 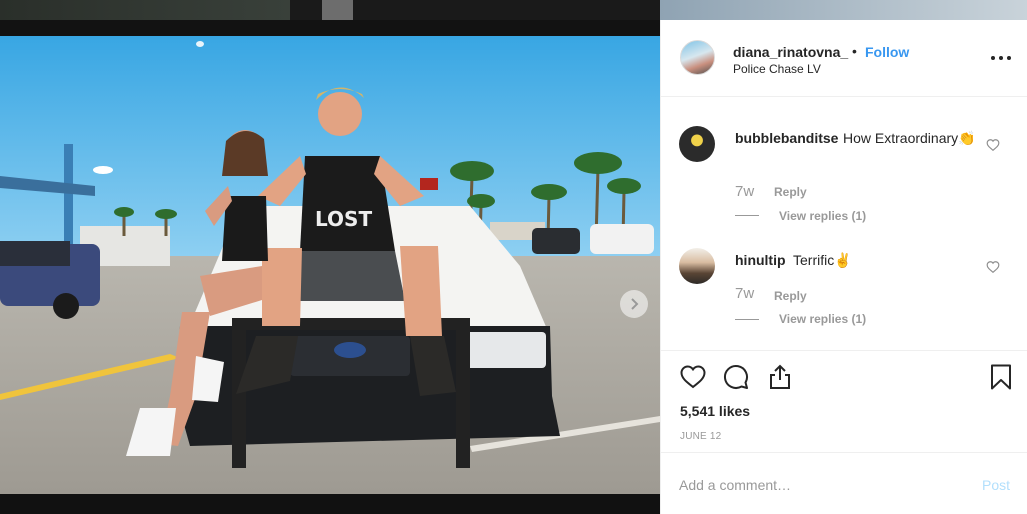 I want to click on more-options-button, so click(x=1002, y=57).